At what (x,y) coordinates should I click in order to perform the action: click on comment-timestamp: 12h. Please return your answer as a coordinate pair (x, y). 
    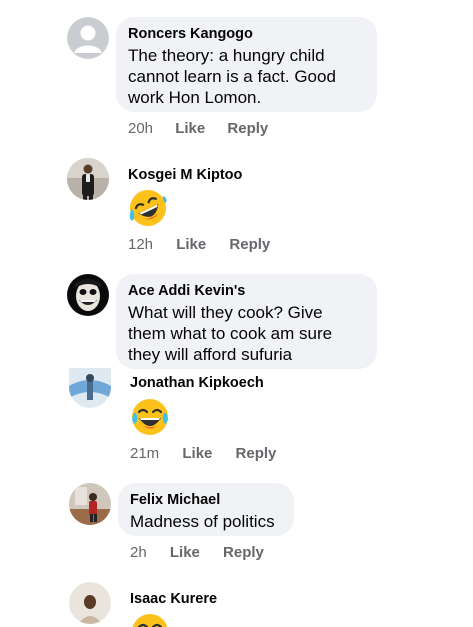
    Looking at the image, I should click on (140, 244).